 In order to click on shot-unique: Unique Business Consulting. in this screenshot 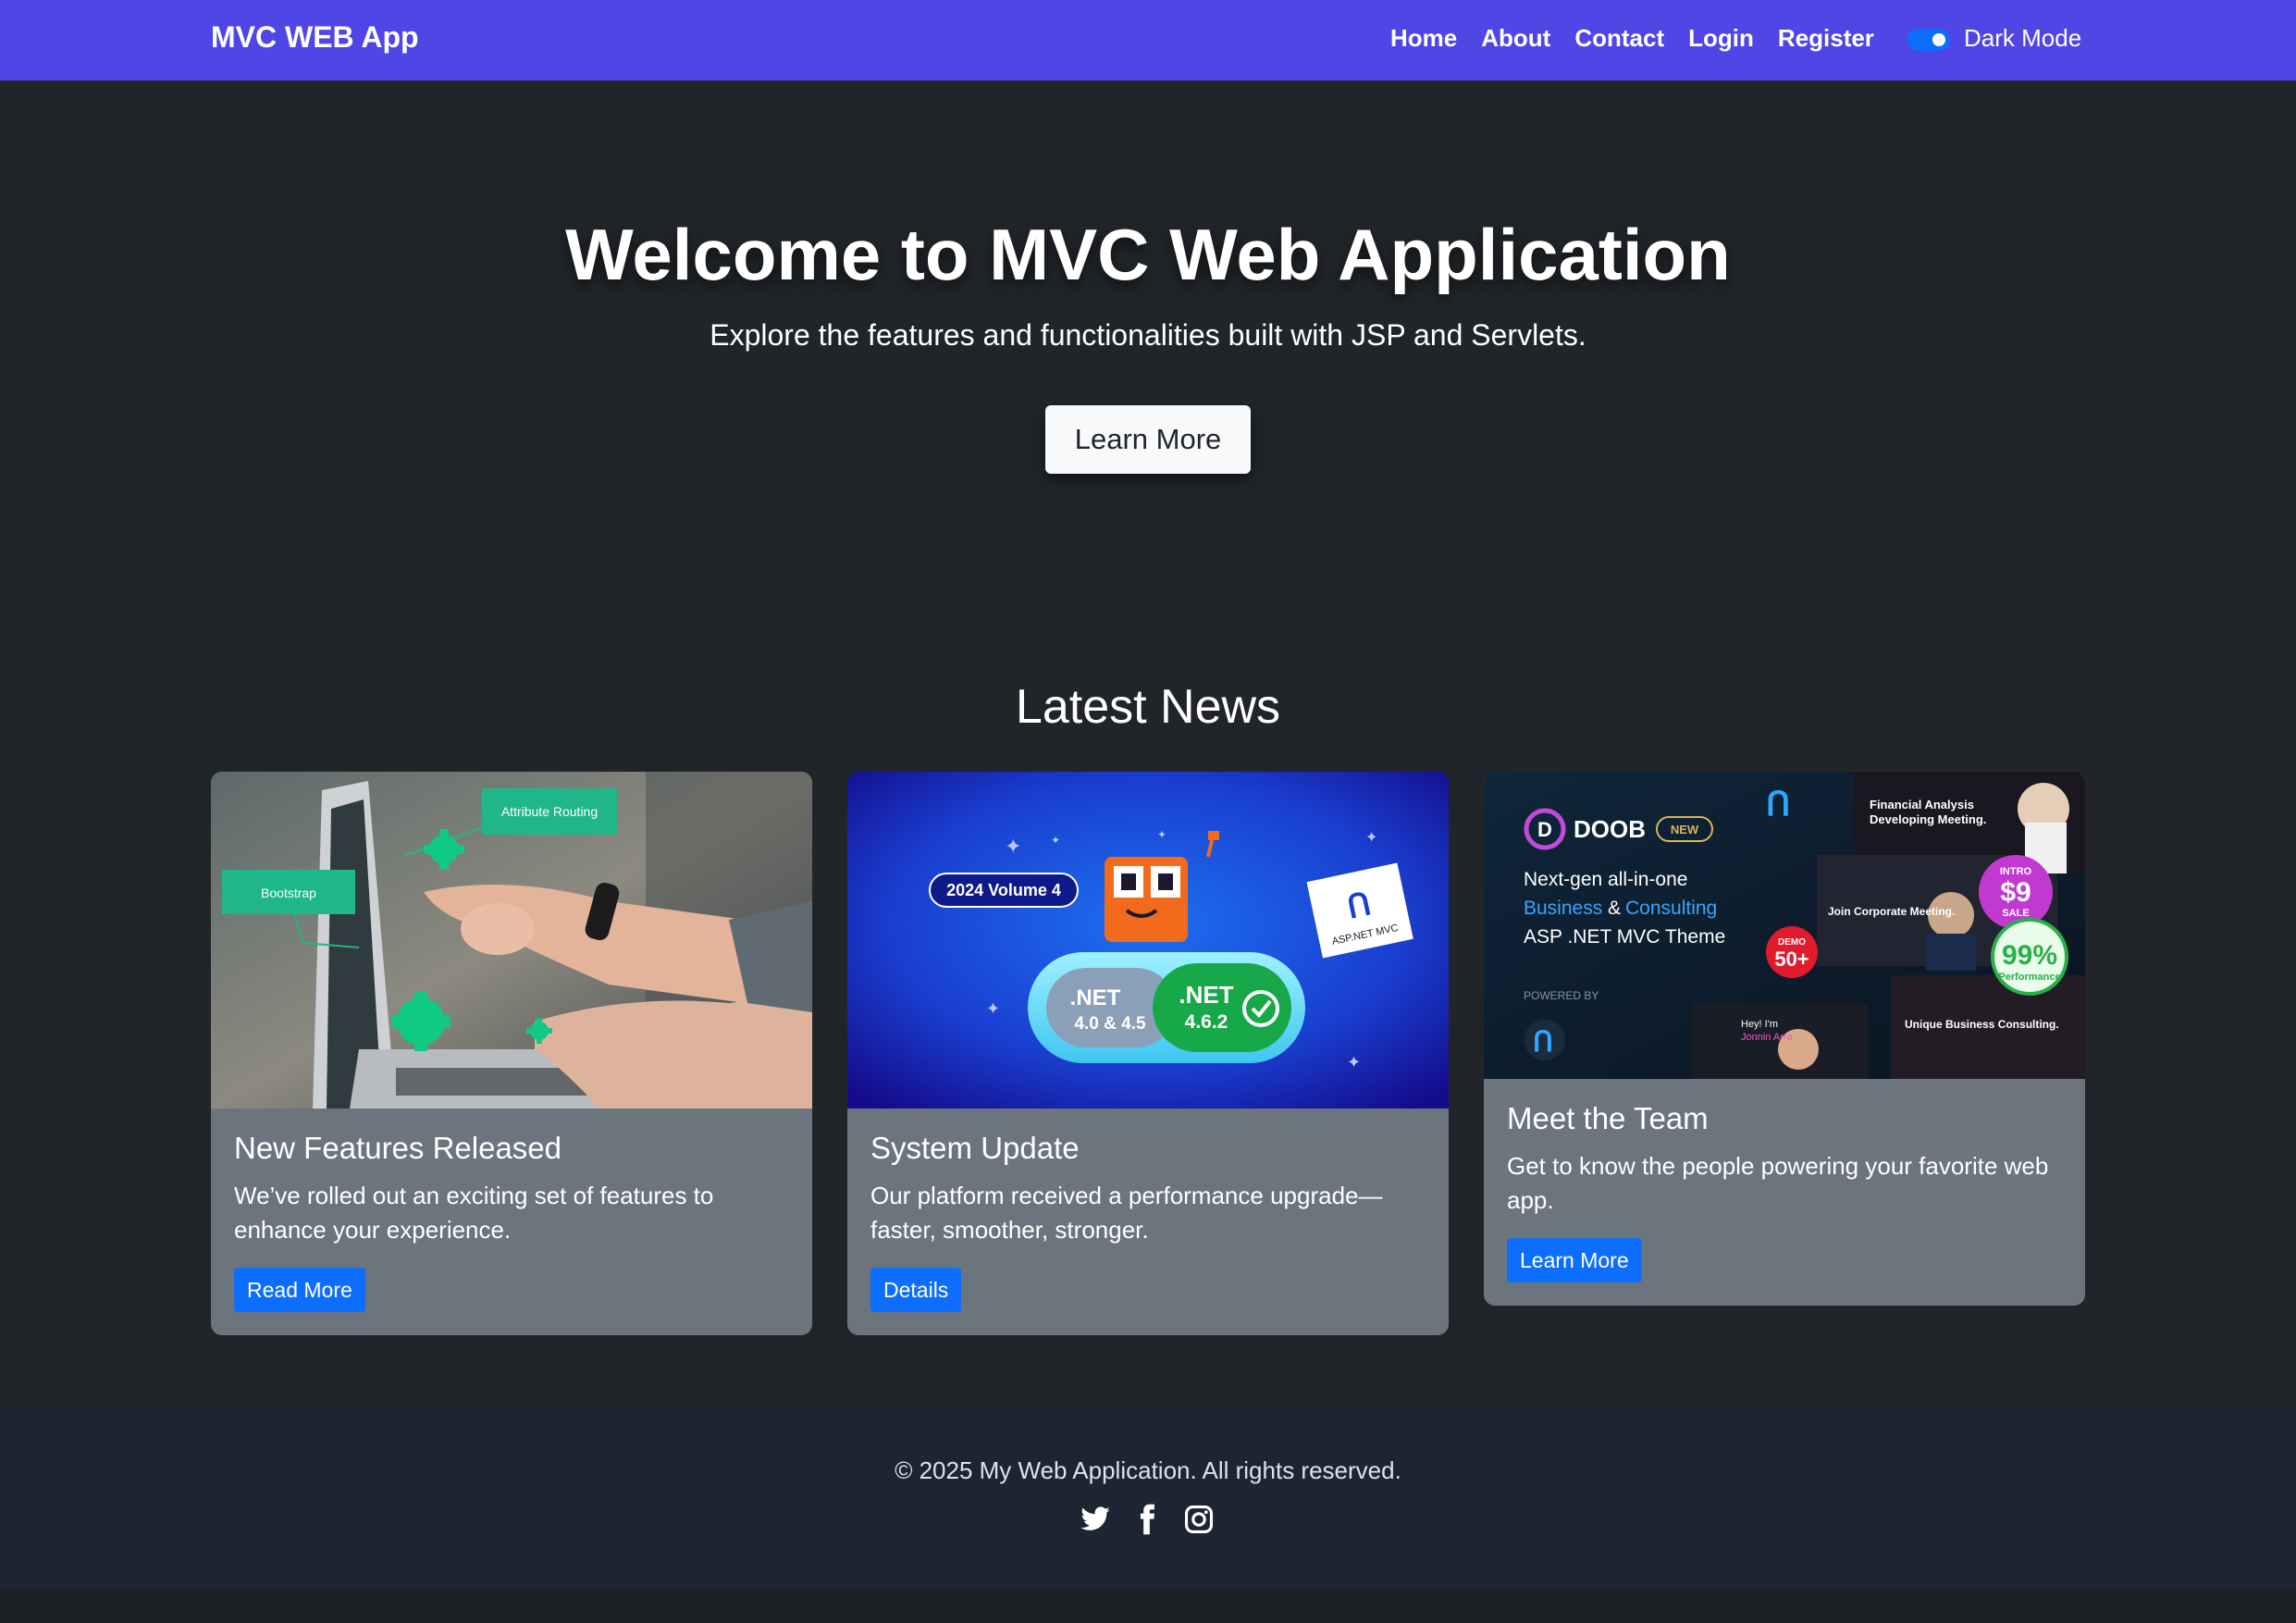, I will do `click(1982, 1024)`.